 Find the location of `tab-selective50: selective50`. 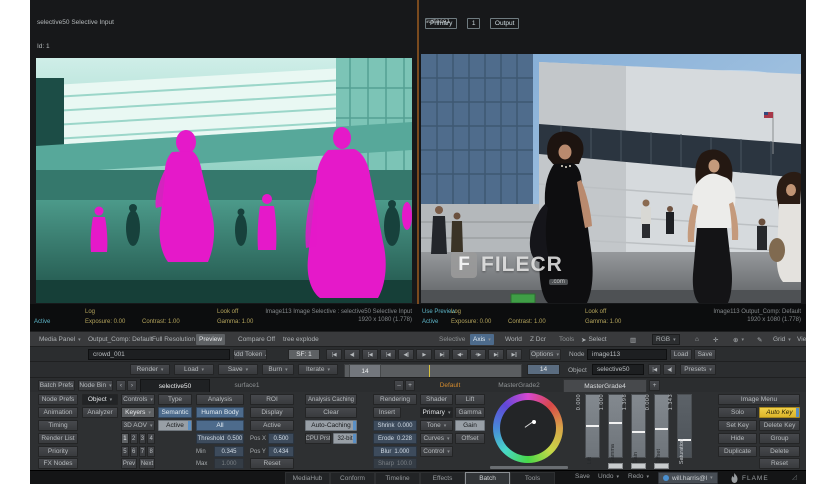

tab-selective50: selective50 is located at coordinates (175, 386).